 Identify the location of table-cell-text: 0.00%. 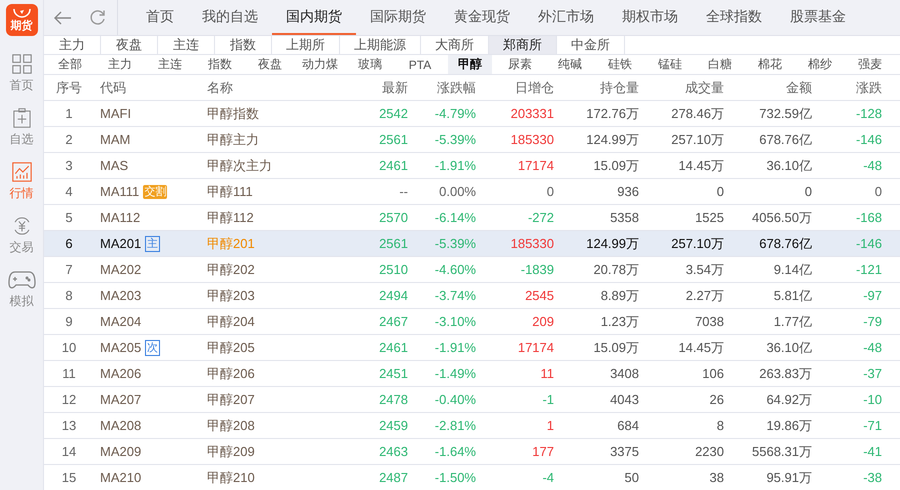
(457, 191).